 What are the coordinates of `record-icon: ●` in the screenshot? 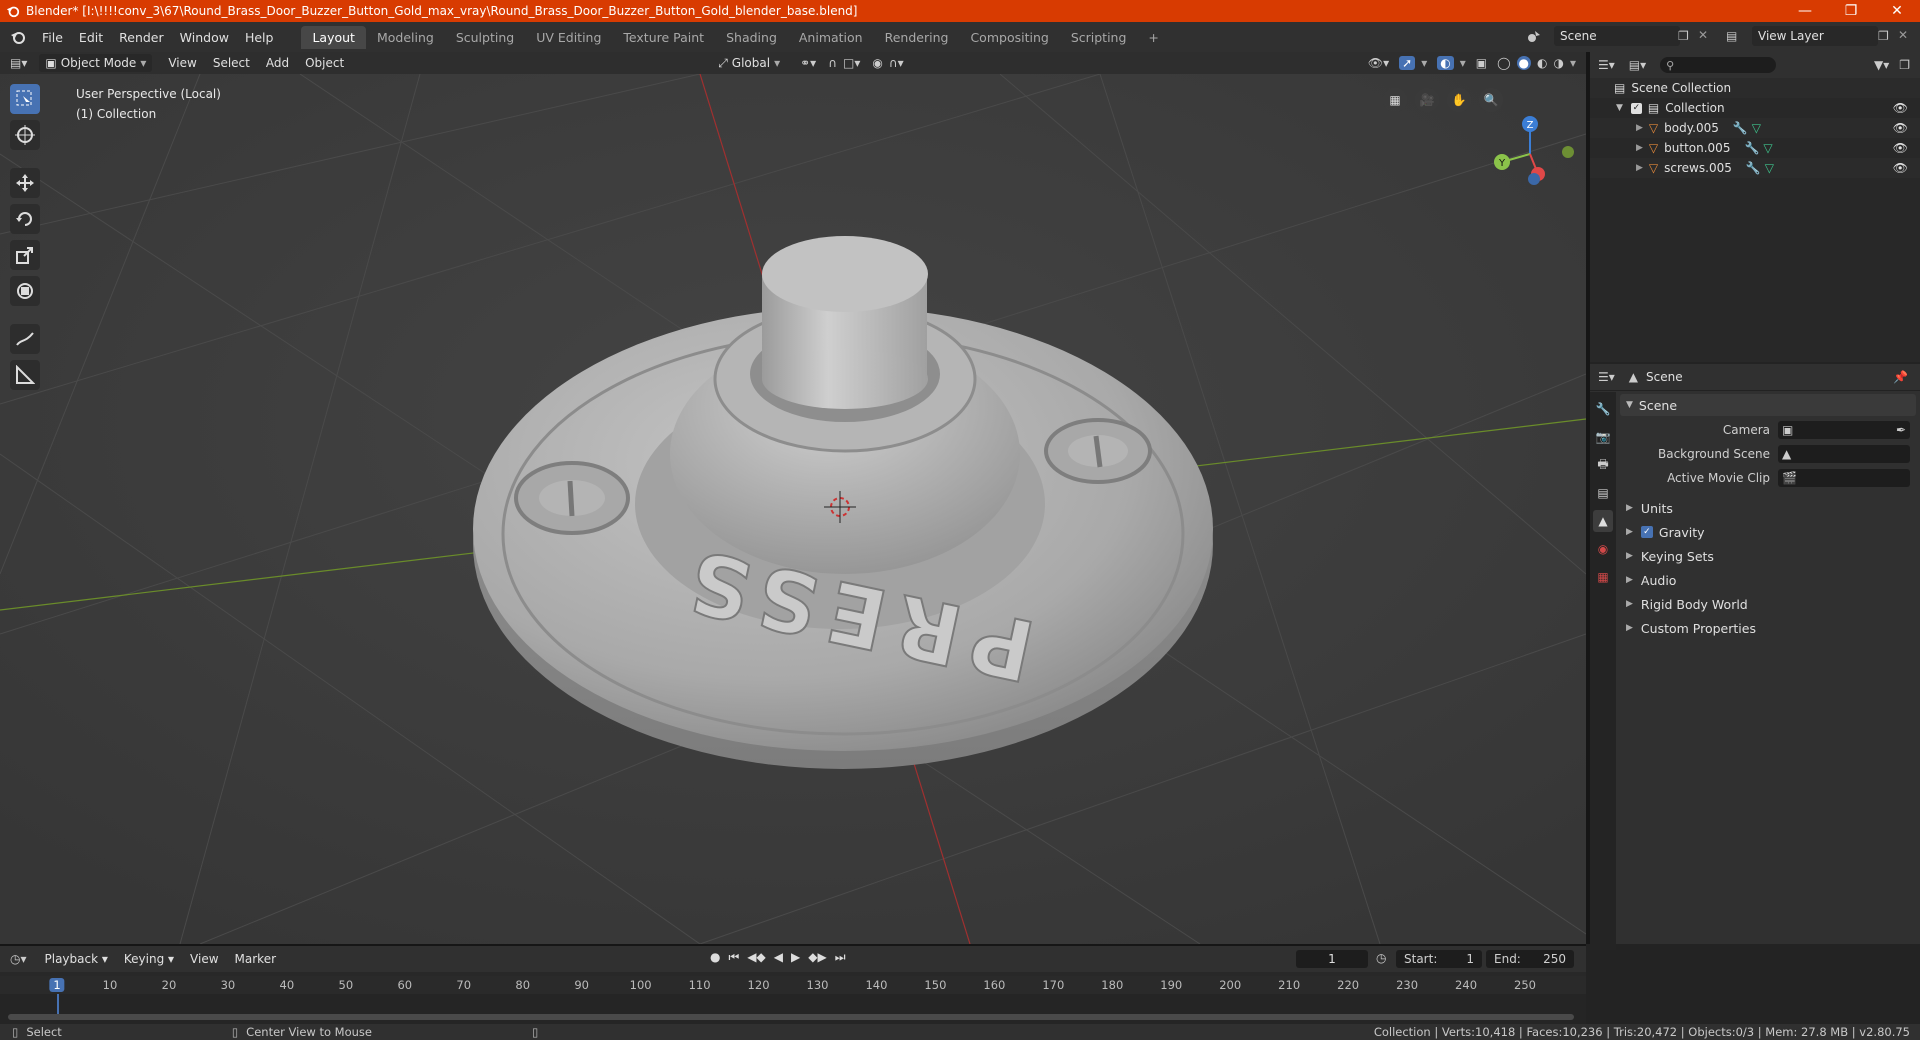 It's located at (715, 957).